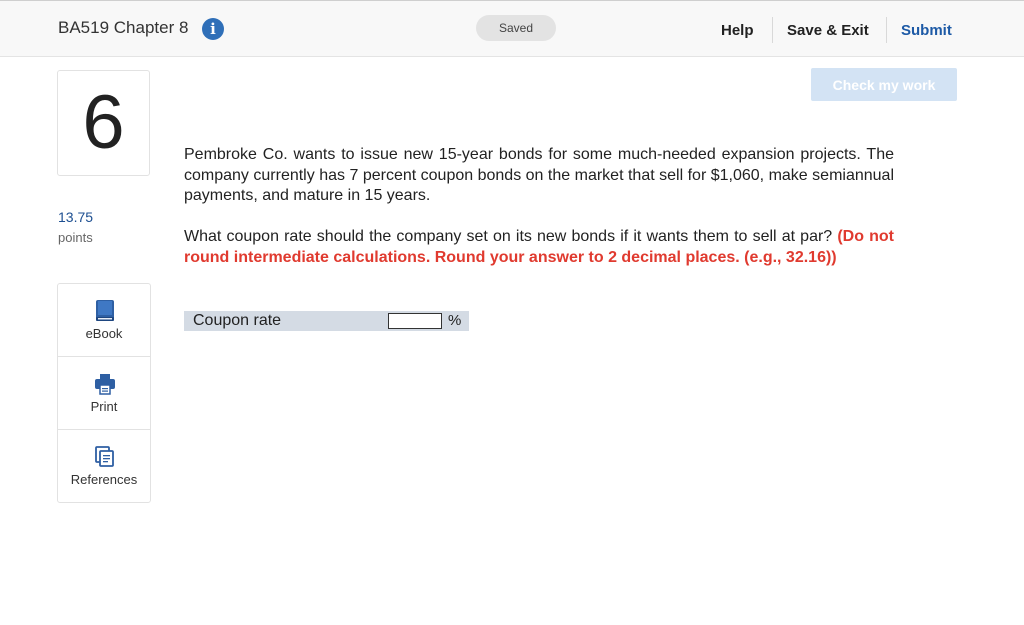  What do you see at coordinates (105, 384) in the screenshot?
I see `print-icon` at bounding box center [105, 384].